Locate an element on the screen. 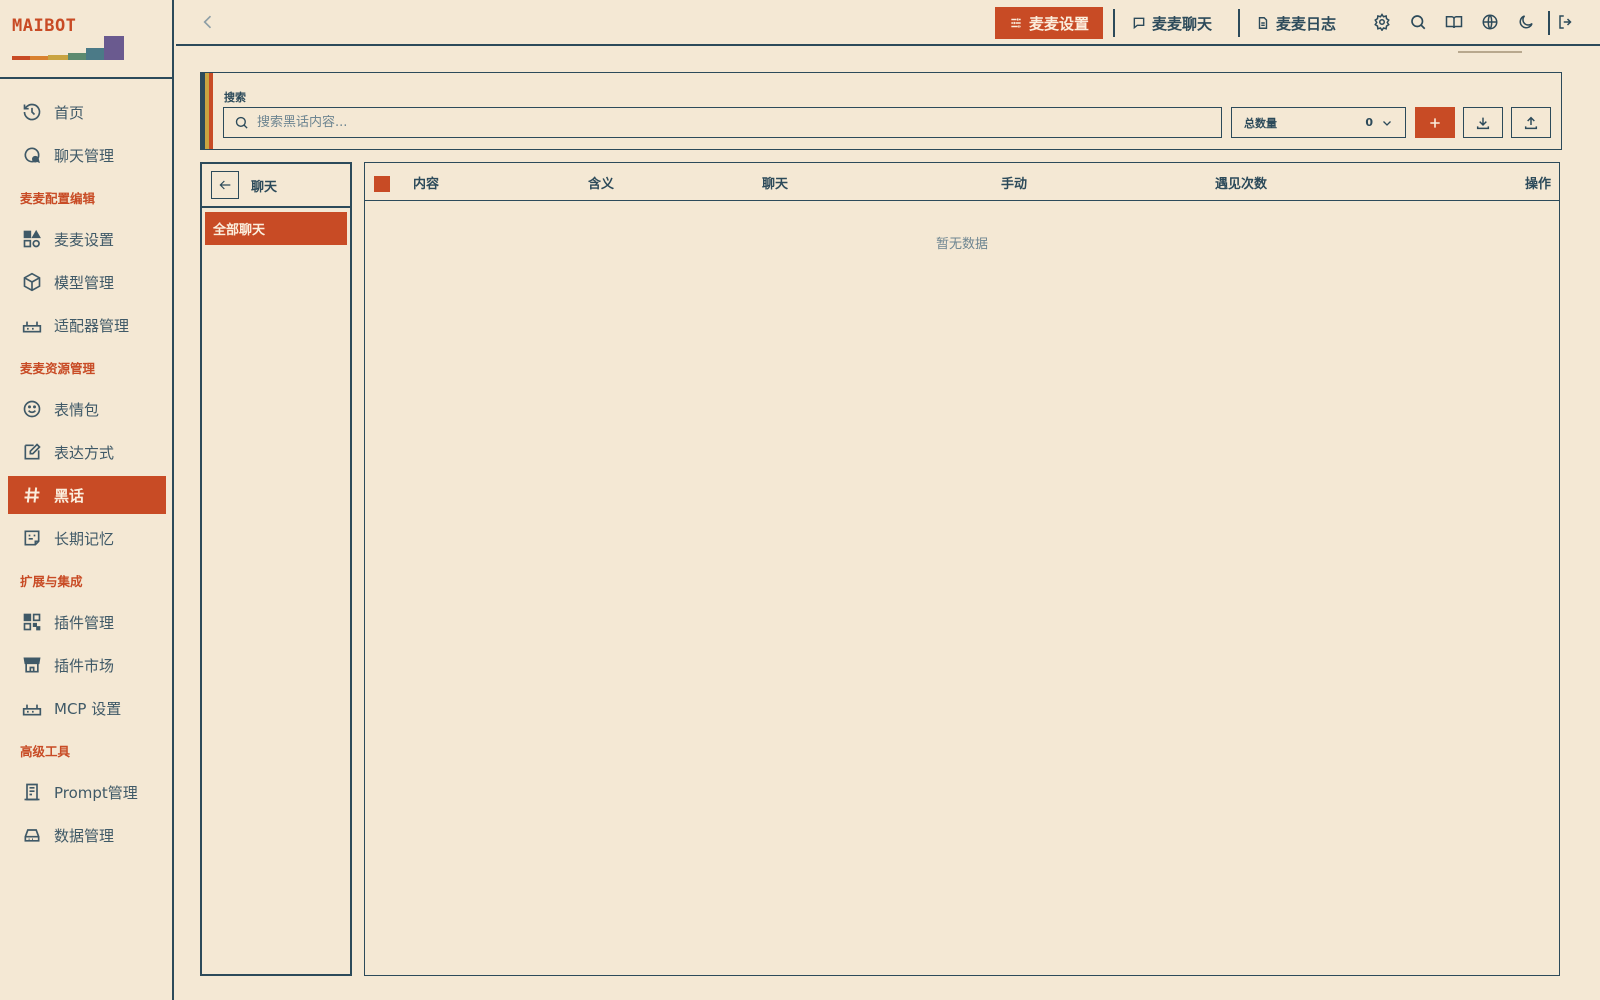 This screenshot has height=1000, width=1600. file-text-icon is located at coordinates (1263, 23).